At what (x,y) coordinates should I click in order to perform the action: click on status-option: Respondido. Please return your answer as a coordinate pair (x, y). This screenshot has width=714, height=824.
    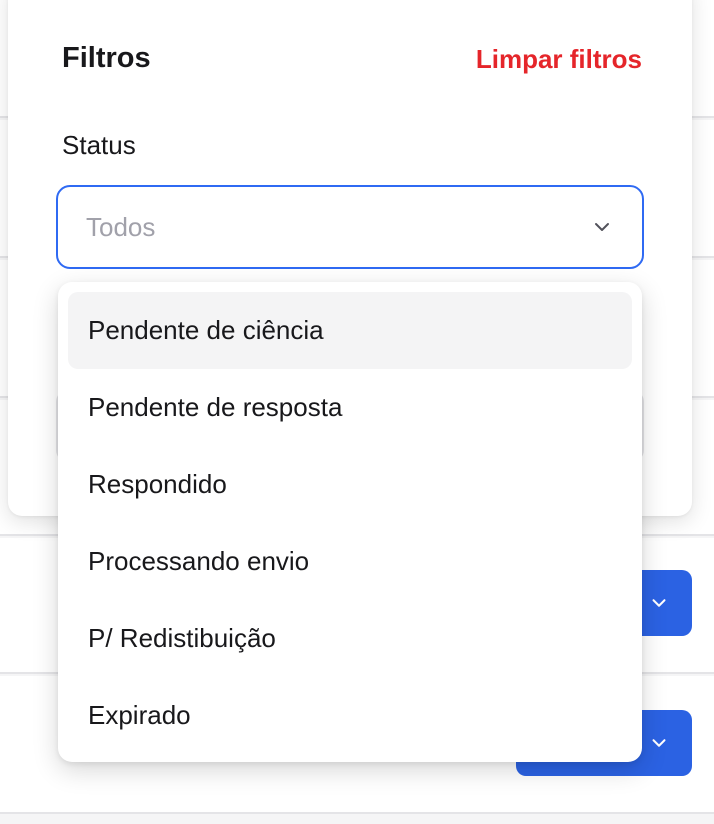
    Looking at the image, I should click on (350, 484).